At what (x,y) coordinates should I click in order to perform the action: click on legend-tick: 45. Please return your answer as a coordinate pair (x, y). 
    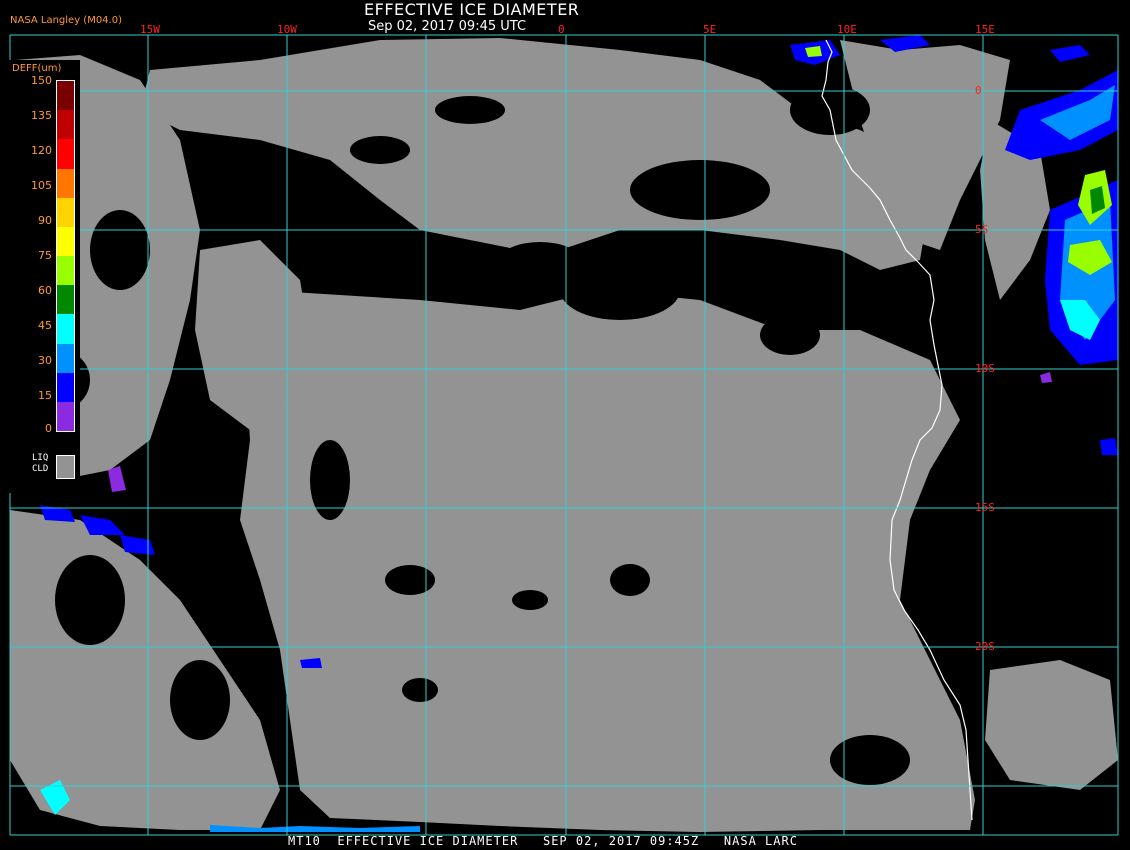
    Looking at the image, I should click on (45, 325).